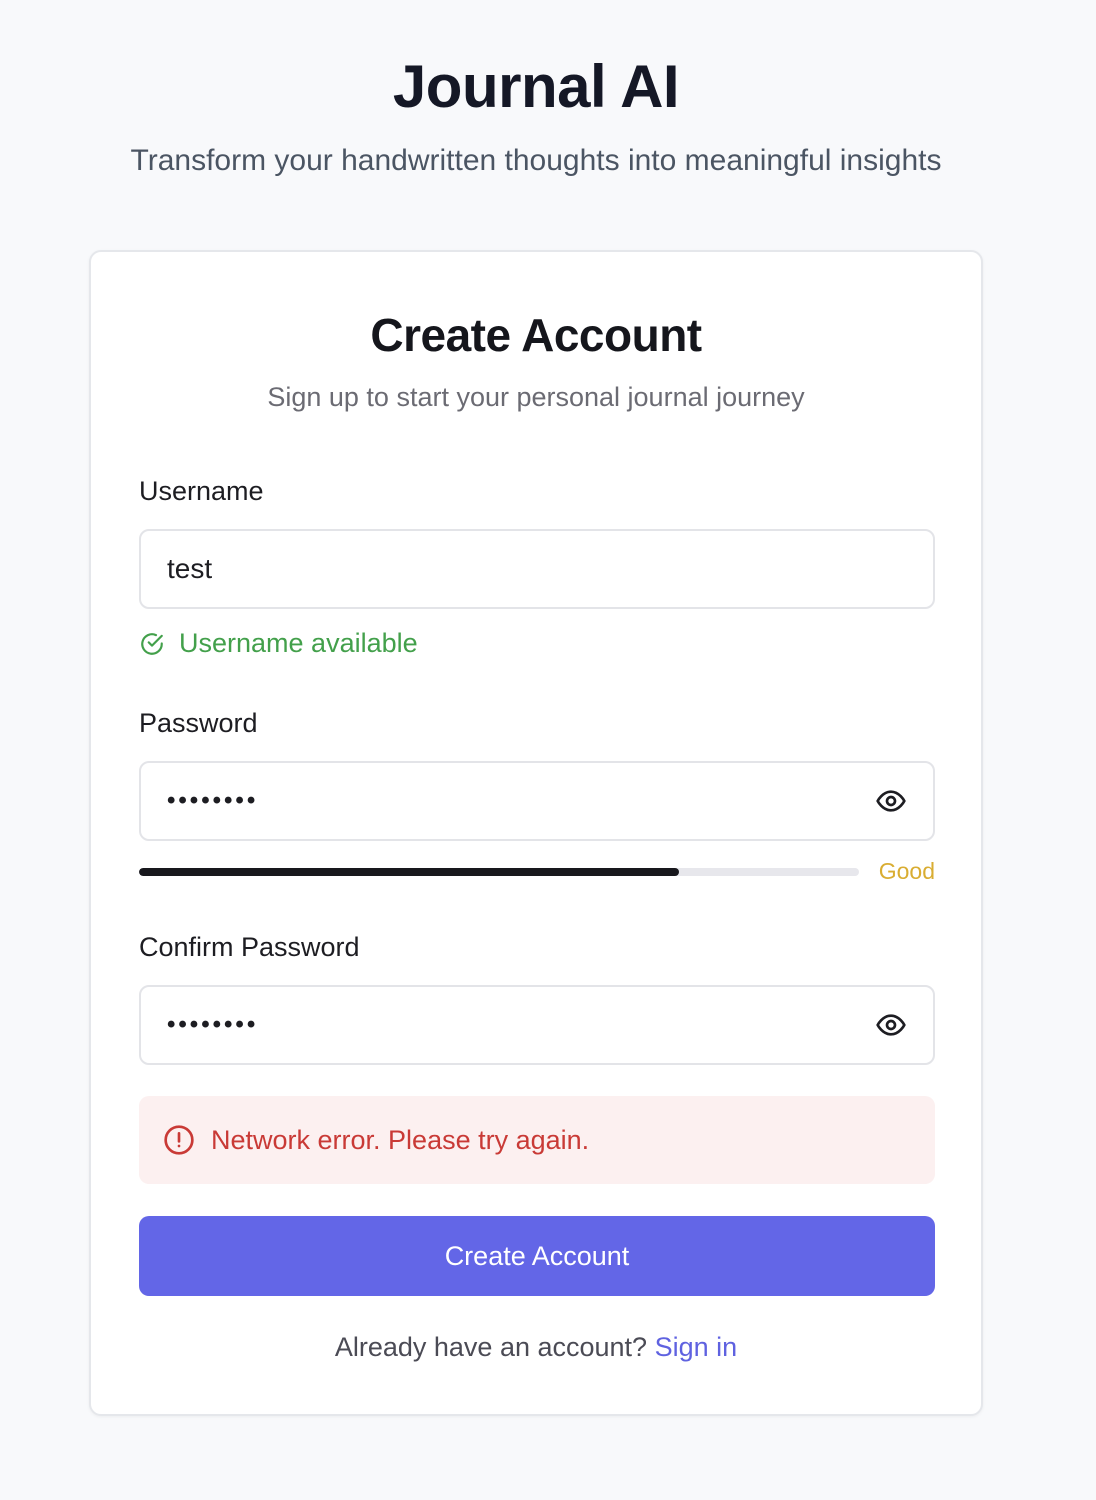 Image resolution: width=1096 pixels, height=1500 pixels. Describe the element at coordinates (537, 1256) in the screenshot. I see `create-account-button: Create Account` at that location.